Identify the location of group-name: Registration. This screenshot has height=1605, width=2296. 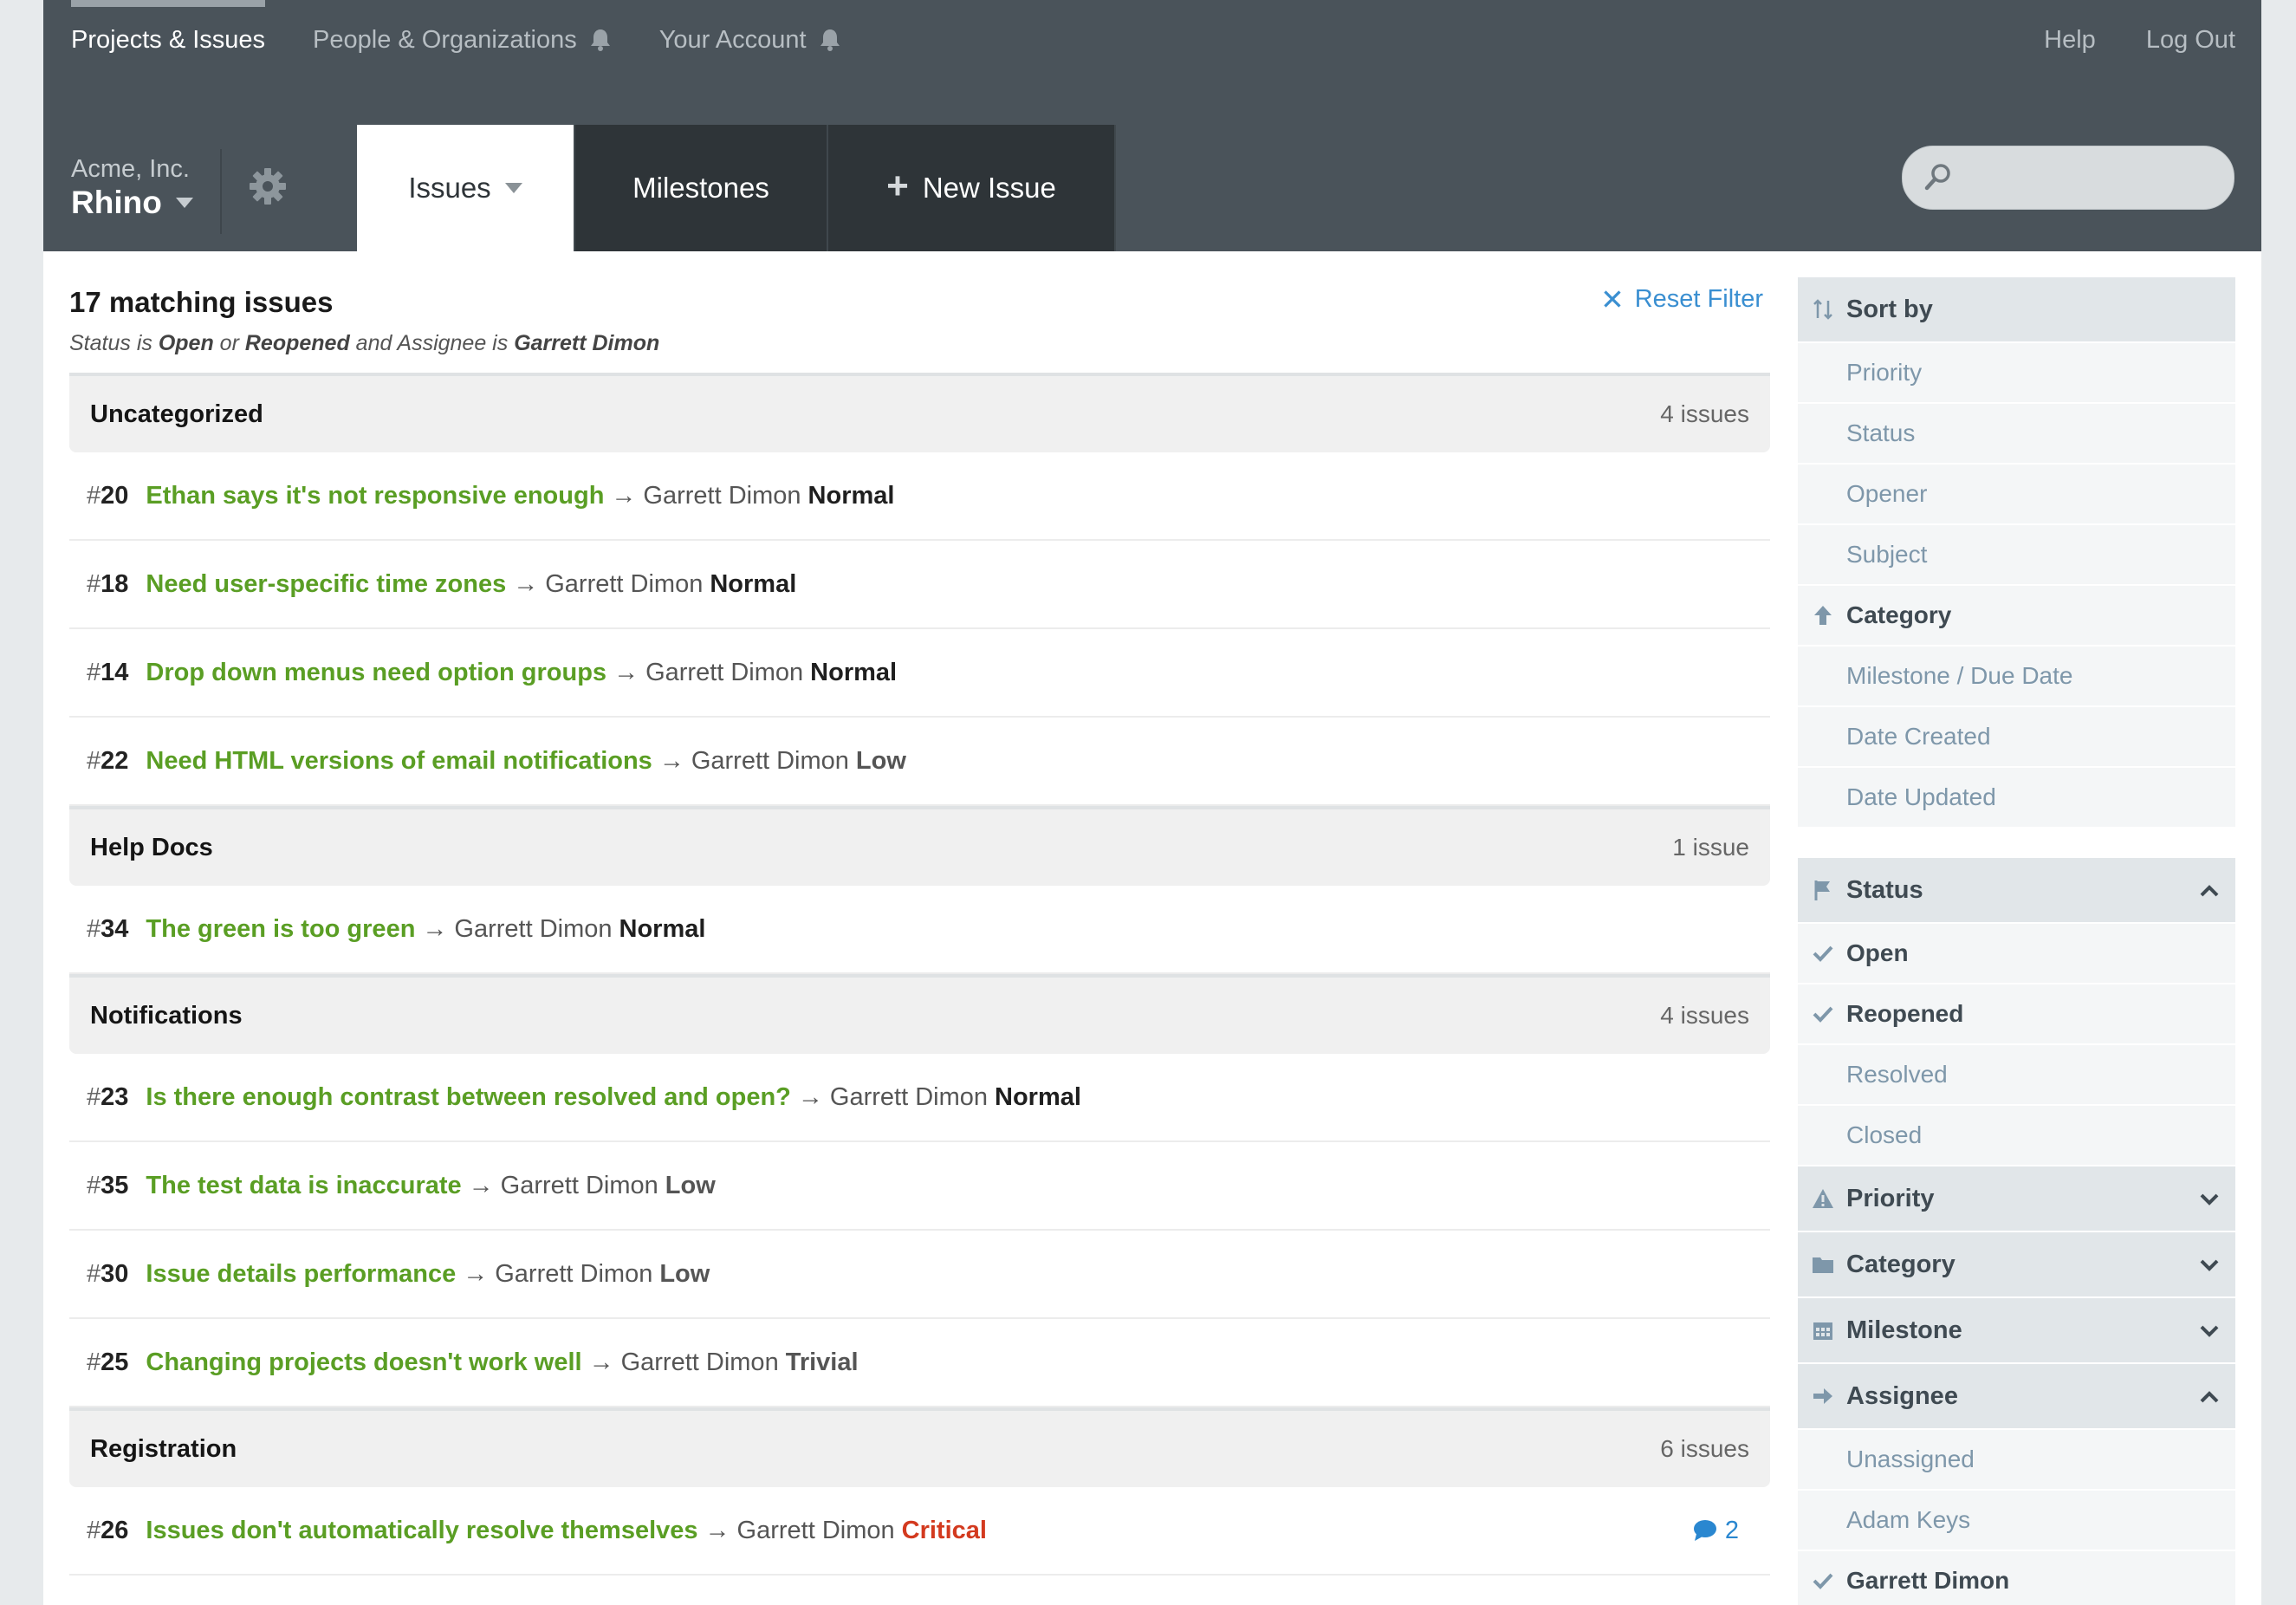
(163, 1448).